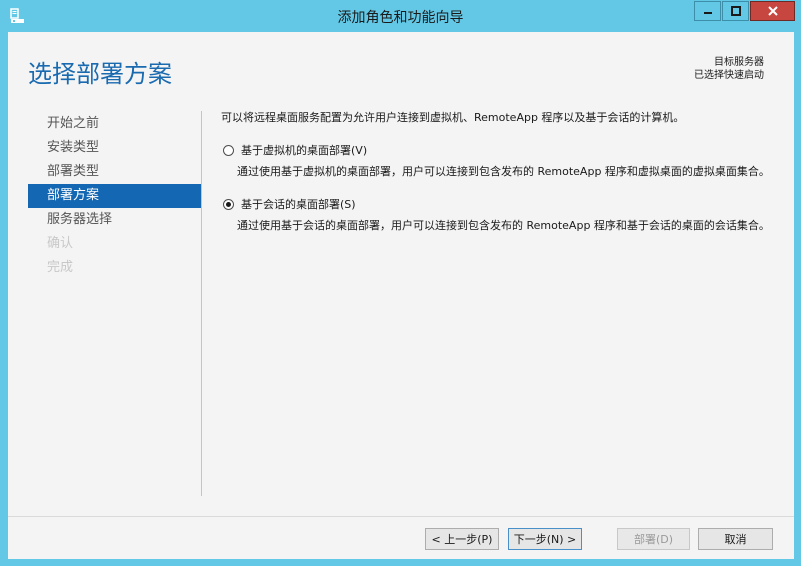 The width and height of the screenshot is (801, 566). Describe the element at coordinates (401, 516) in the screenshot. I see `footer-divider` at that location.